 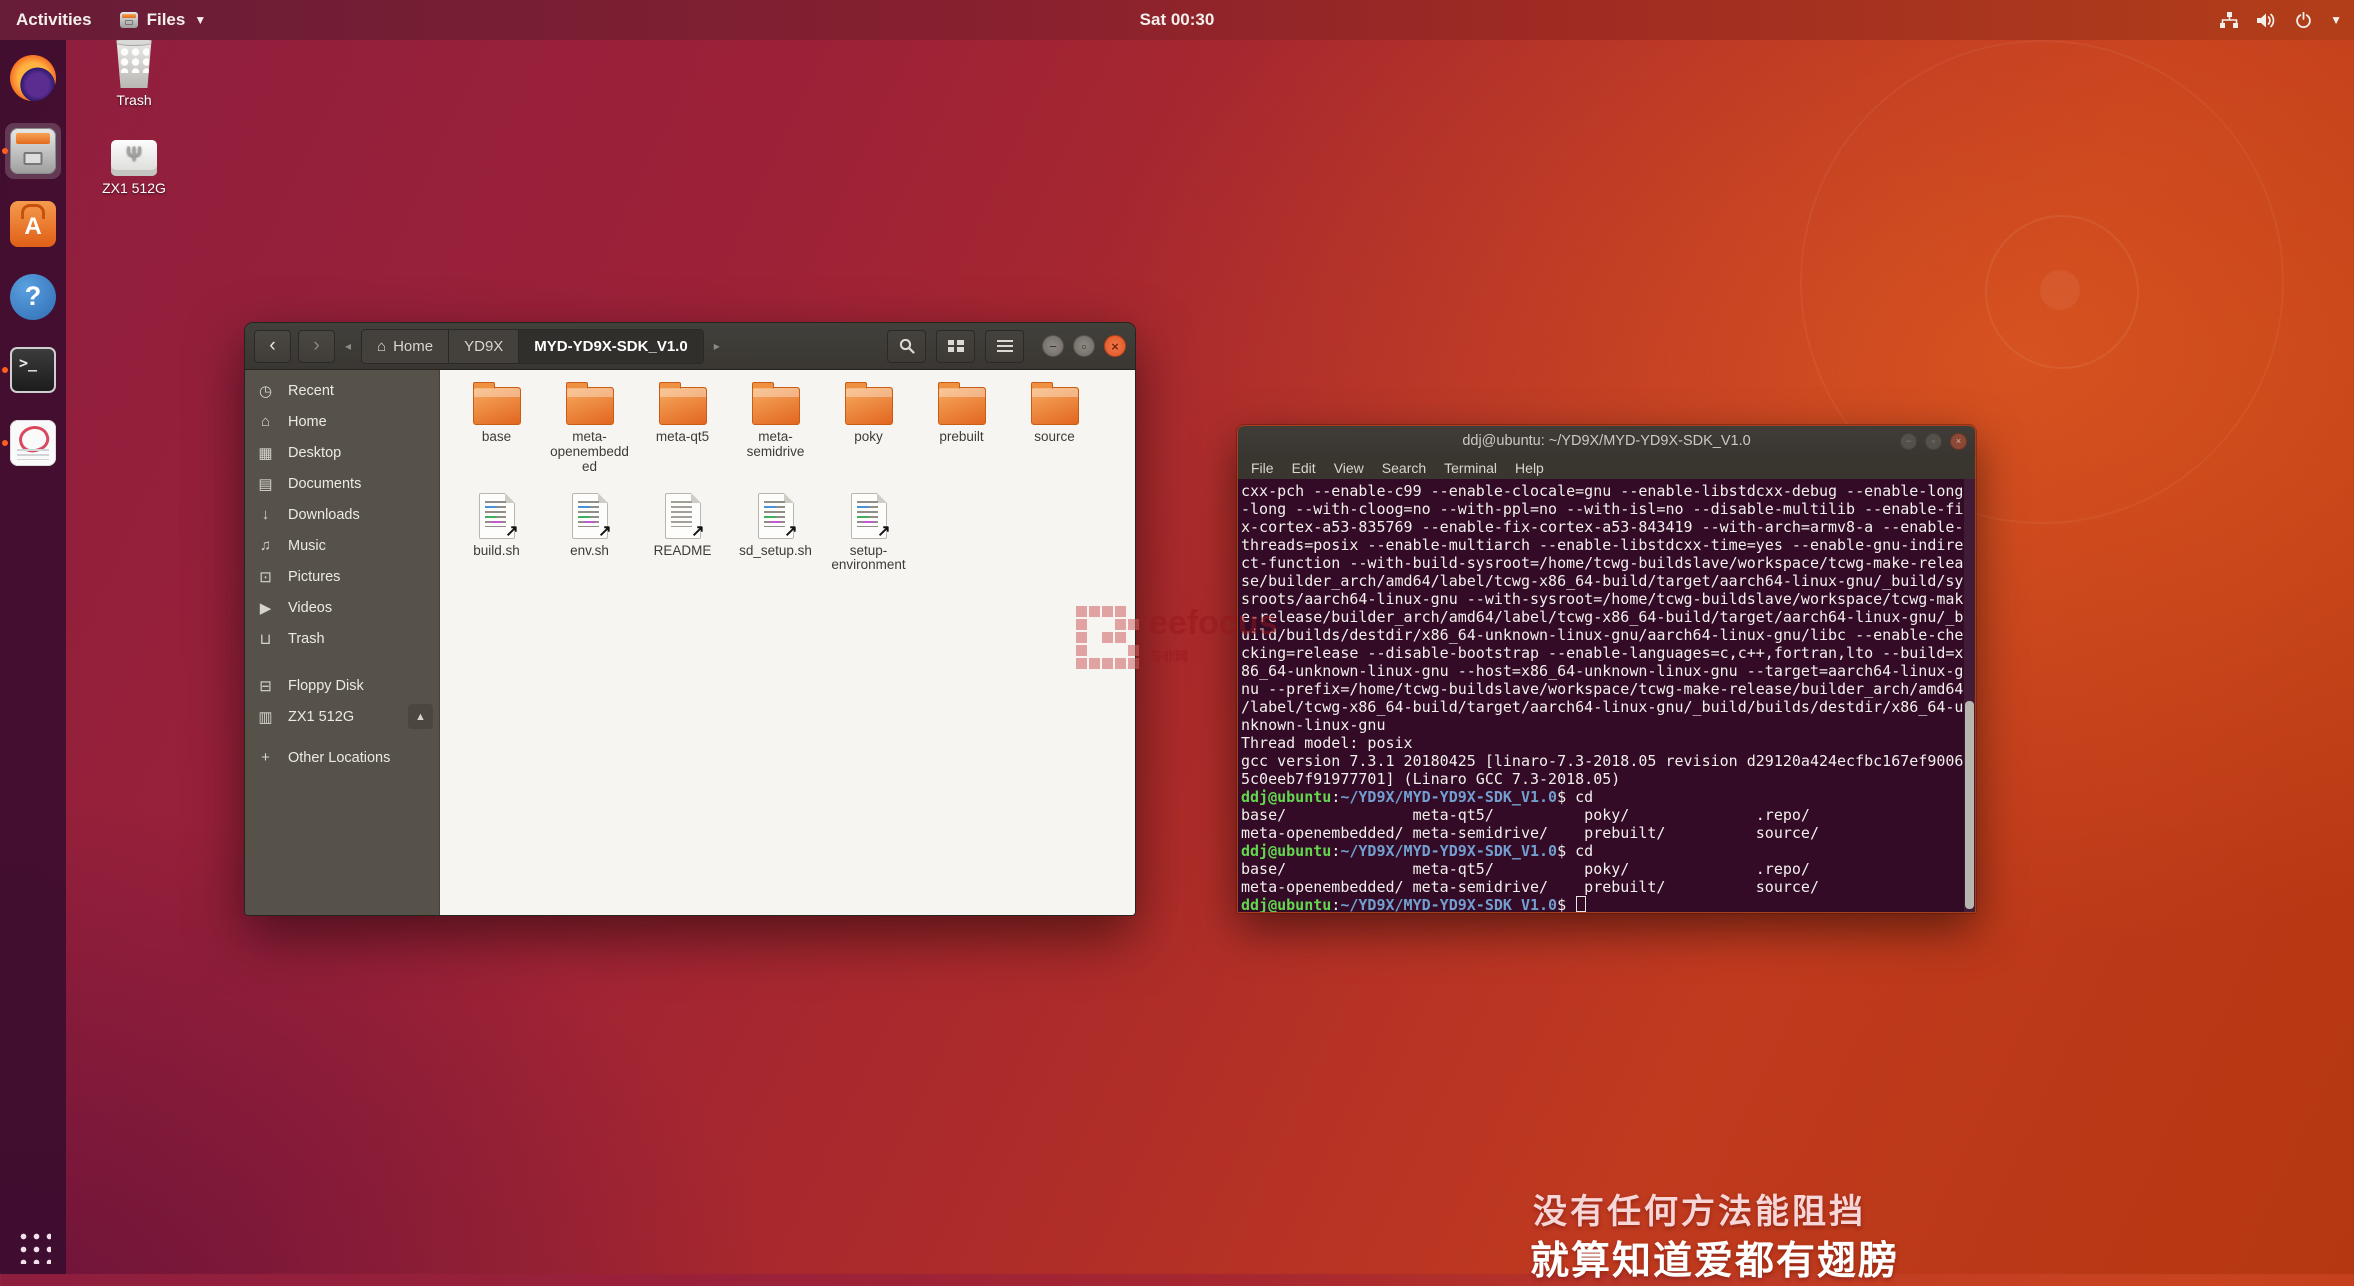 What do you see at coordinates (342, 638) in the screenshot?
I see `sidebar-item-trash: ⊔ Trash` at bounding box center [342, 638].